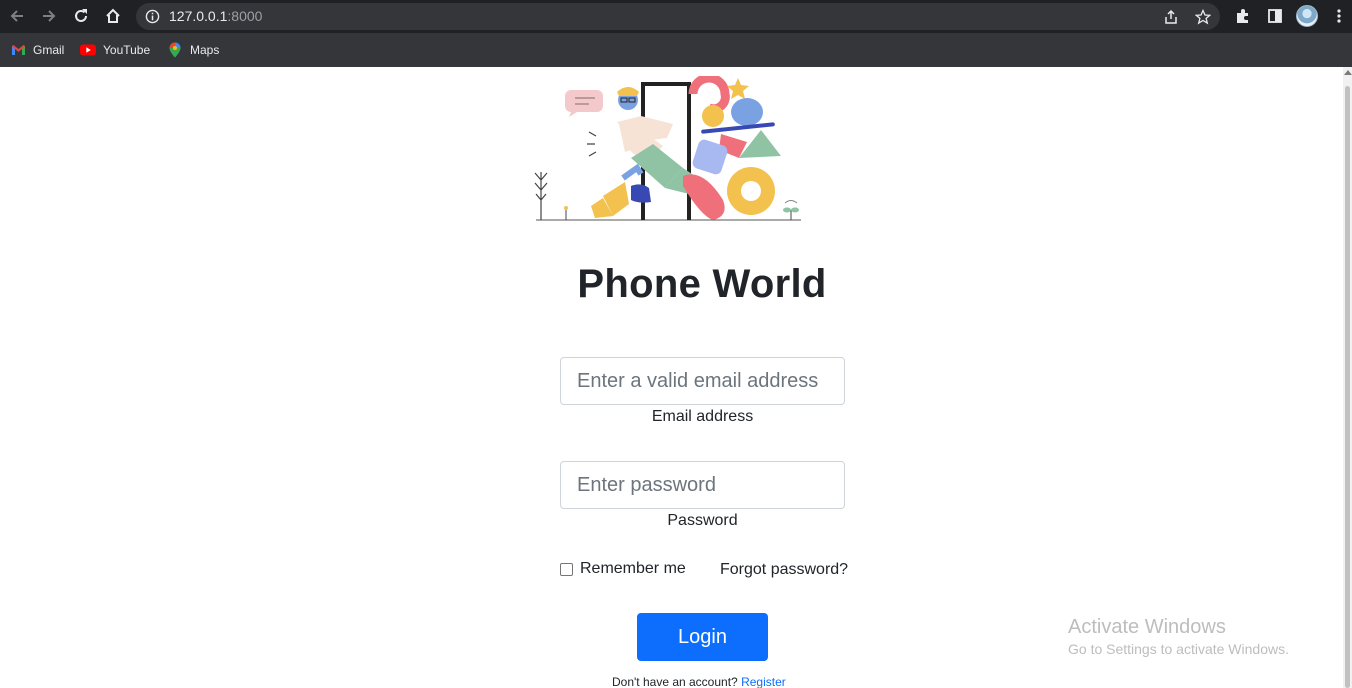  Describe the element at coordinates (675, 681) in the screenshot. I see `register-prompt: Don't have an account?` at that location.